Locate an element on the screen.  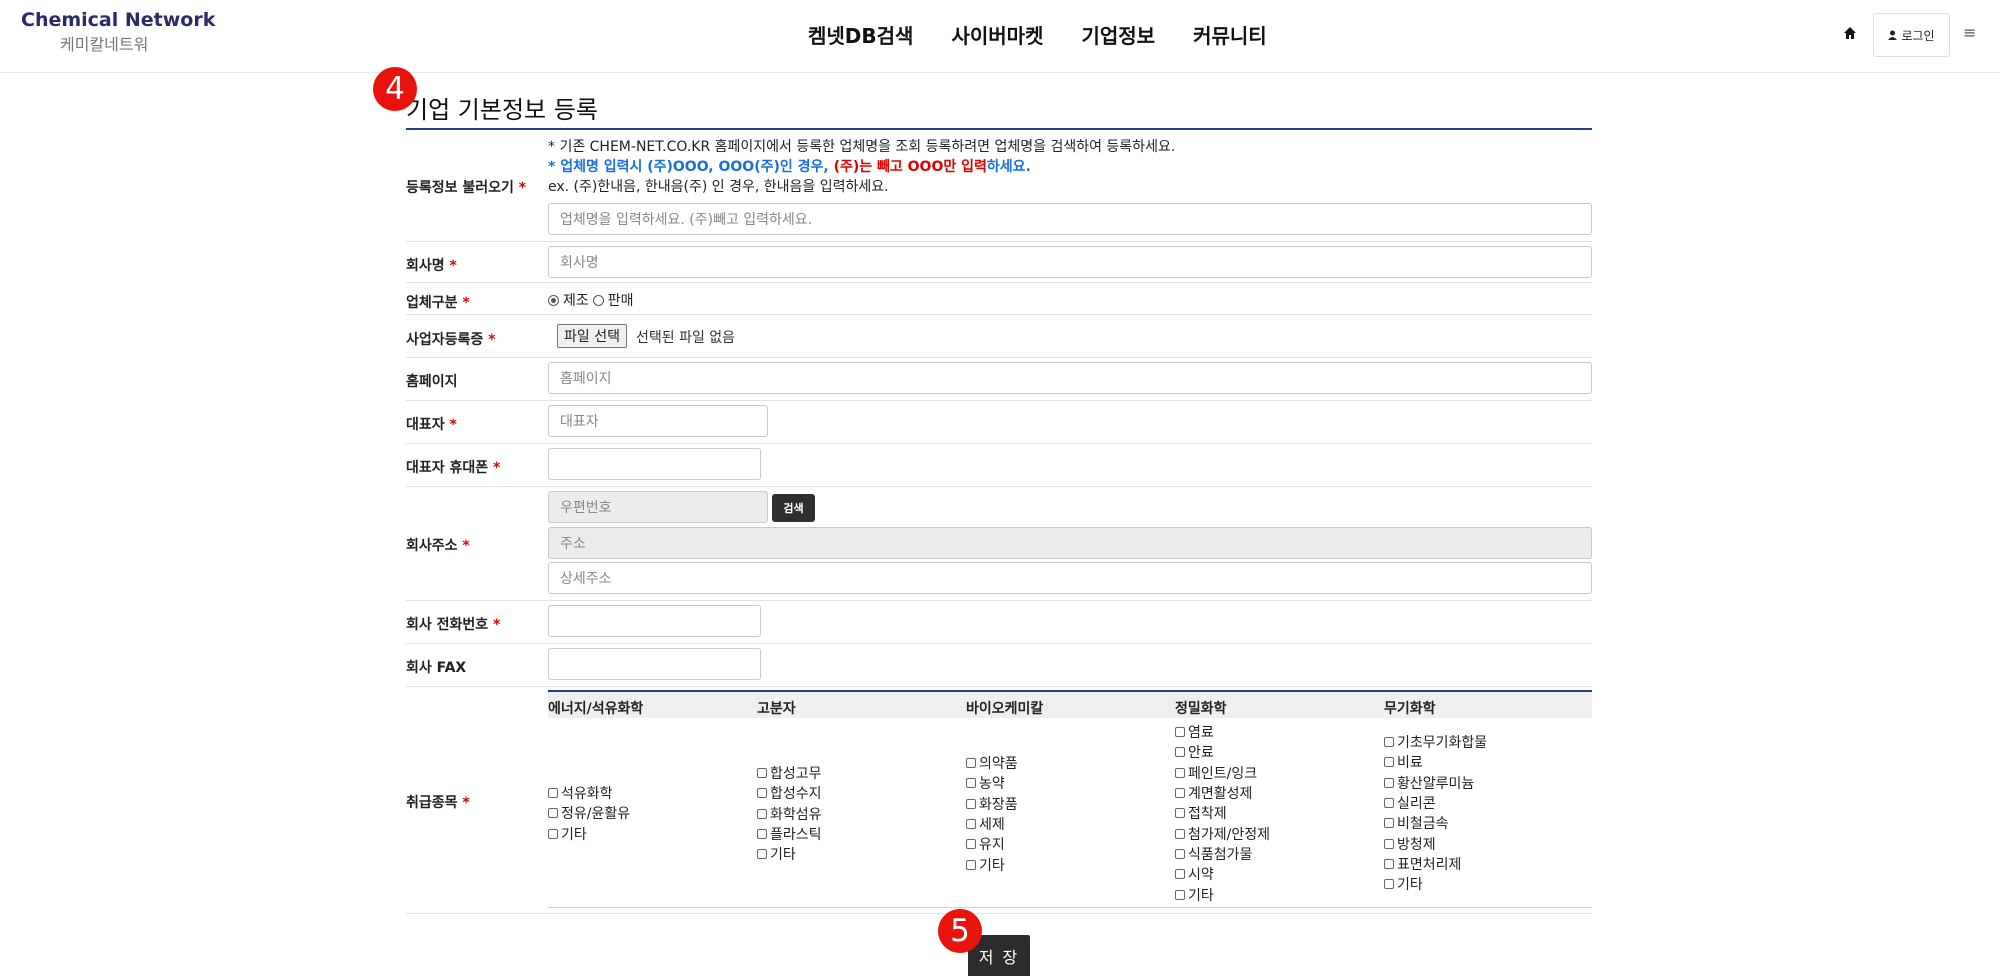
load-info-label: 등록정보 불러오기 * is located at coordinates (466, 188).